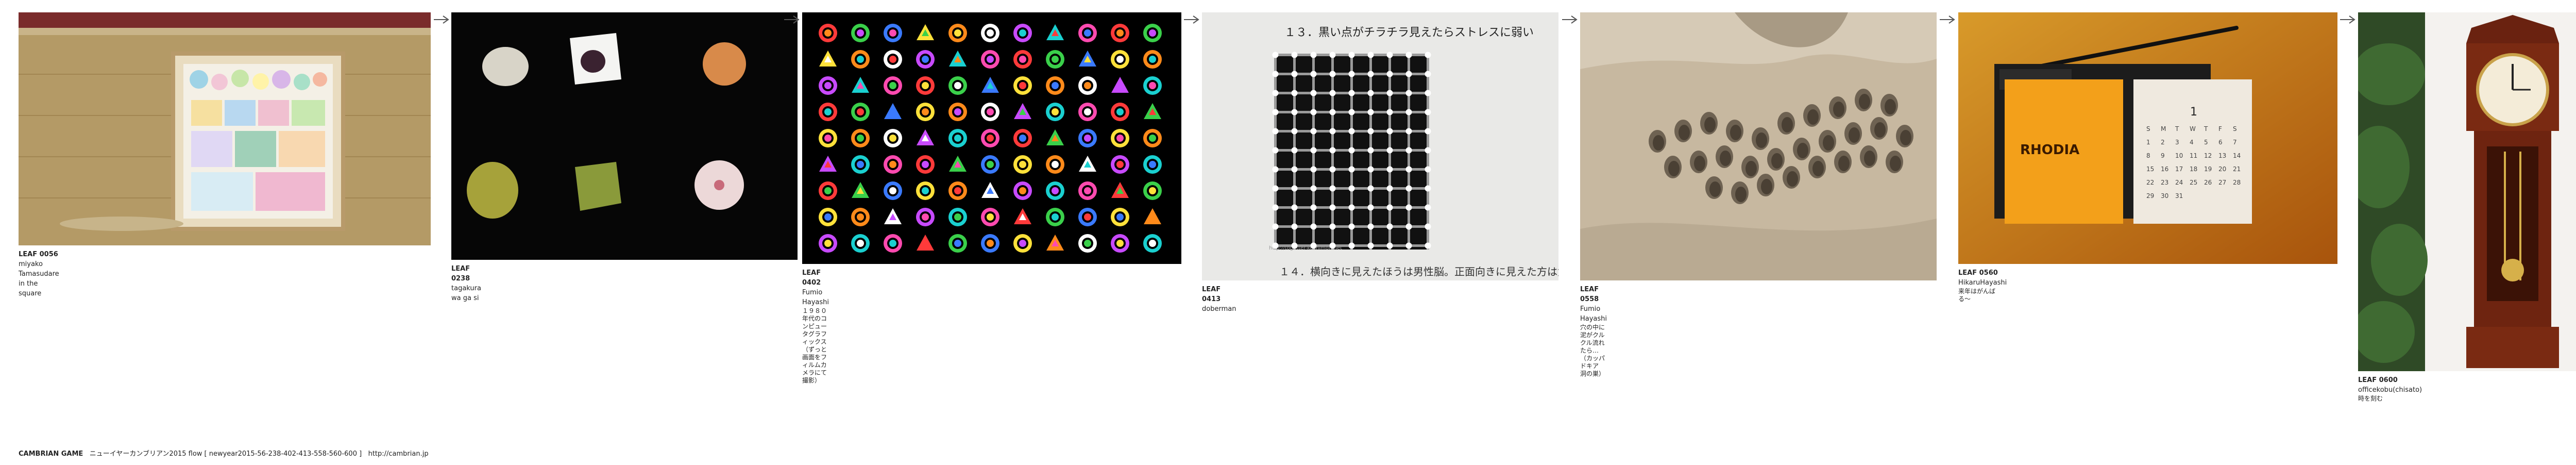 The height and width of the screenshot is (465, 2576). What do you see at coordinates (2237, 169) in the screenshot?
I see `svg-text: 21` at bounding box center [2237, 169].